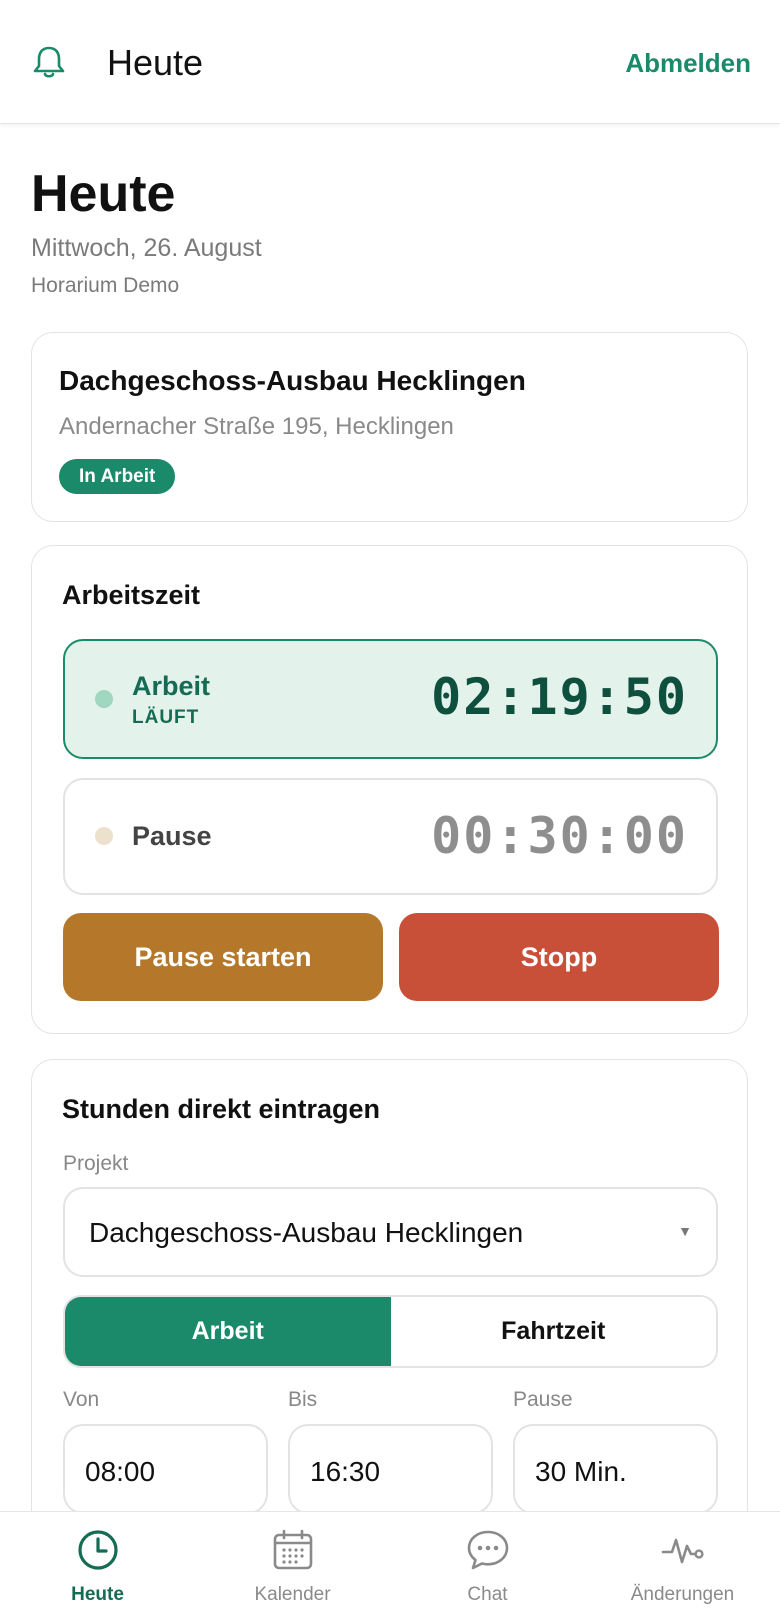 The image size is (780, 1619). I want to click on logout-button: Abmelden, so click(688, 63).